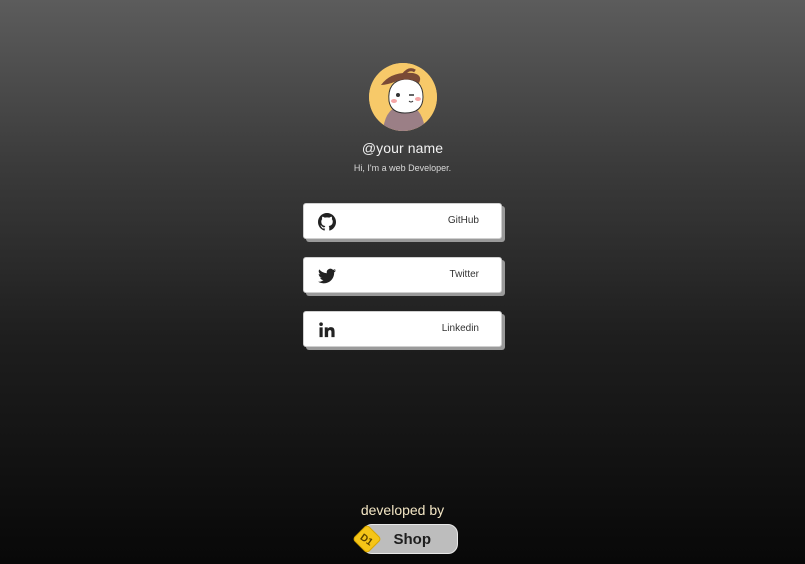 The width and height of the screenshot is (805, 564). Describe the element at coordinates (402, 221) in the screenshot. I see `github-link-button: GitHub` at that location.